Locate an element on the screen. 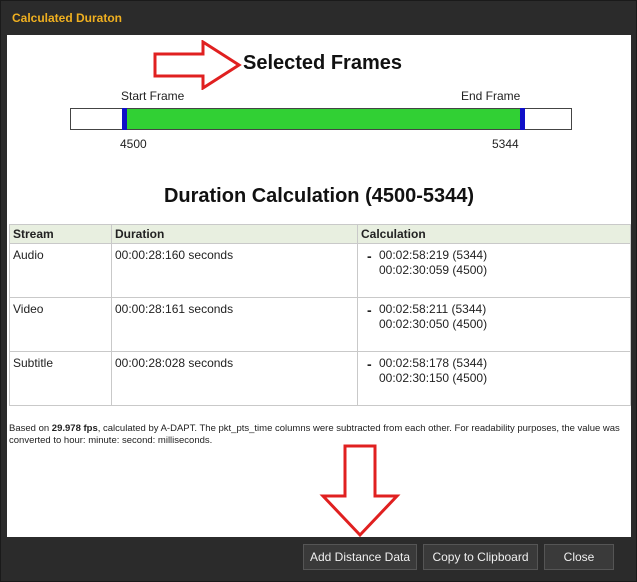 The height and width of the screenshot is (582, 637). footnote-prefix: Based on is located at coordinates (30, 428).